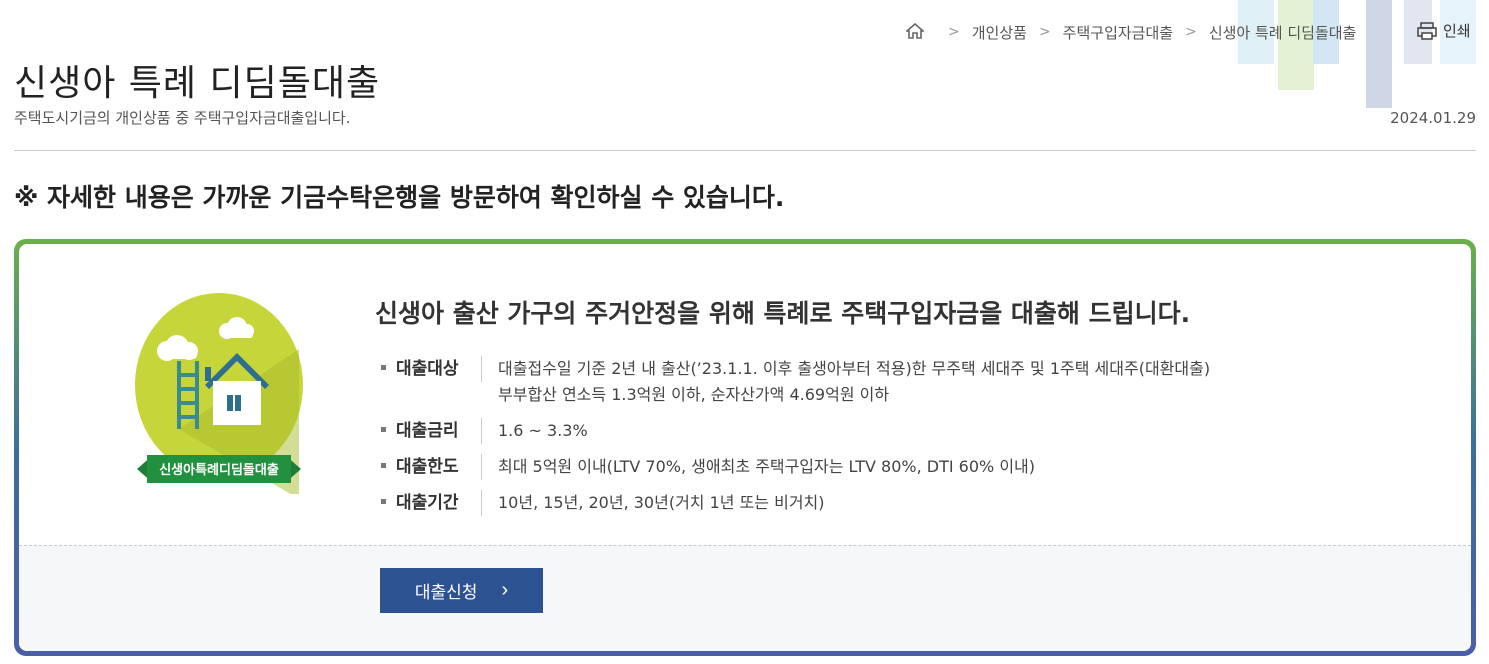 This screenshot has width=1489, height=664. Describe the element at coordinates (915, 31) in the screenshot. I see `home-icon` at that location.